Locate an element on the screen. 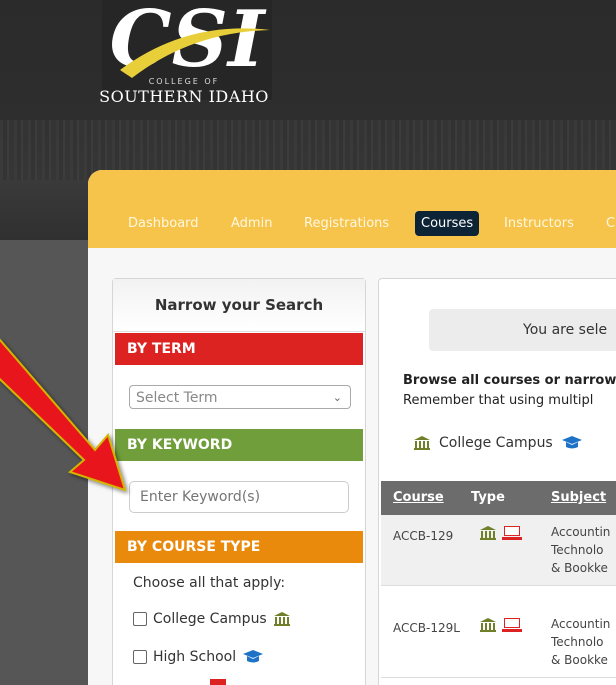  header-type: Type is located at coordinates (488, 497).